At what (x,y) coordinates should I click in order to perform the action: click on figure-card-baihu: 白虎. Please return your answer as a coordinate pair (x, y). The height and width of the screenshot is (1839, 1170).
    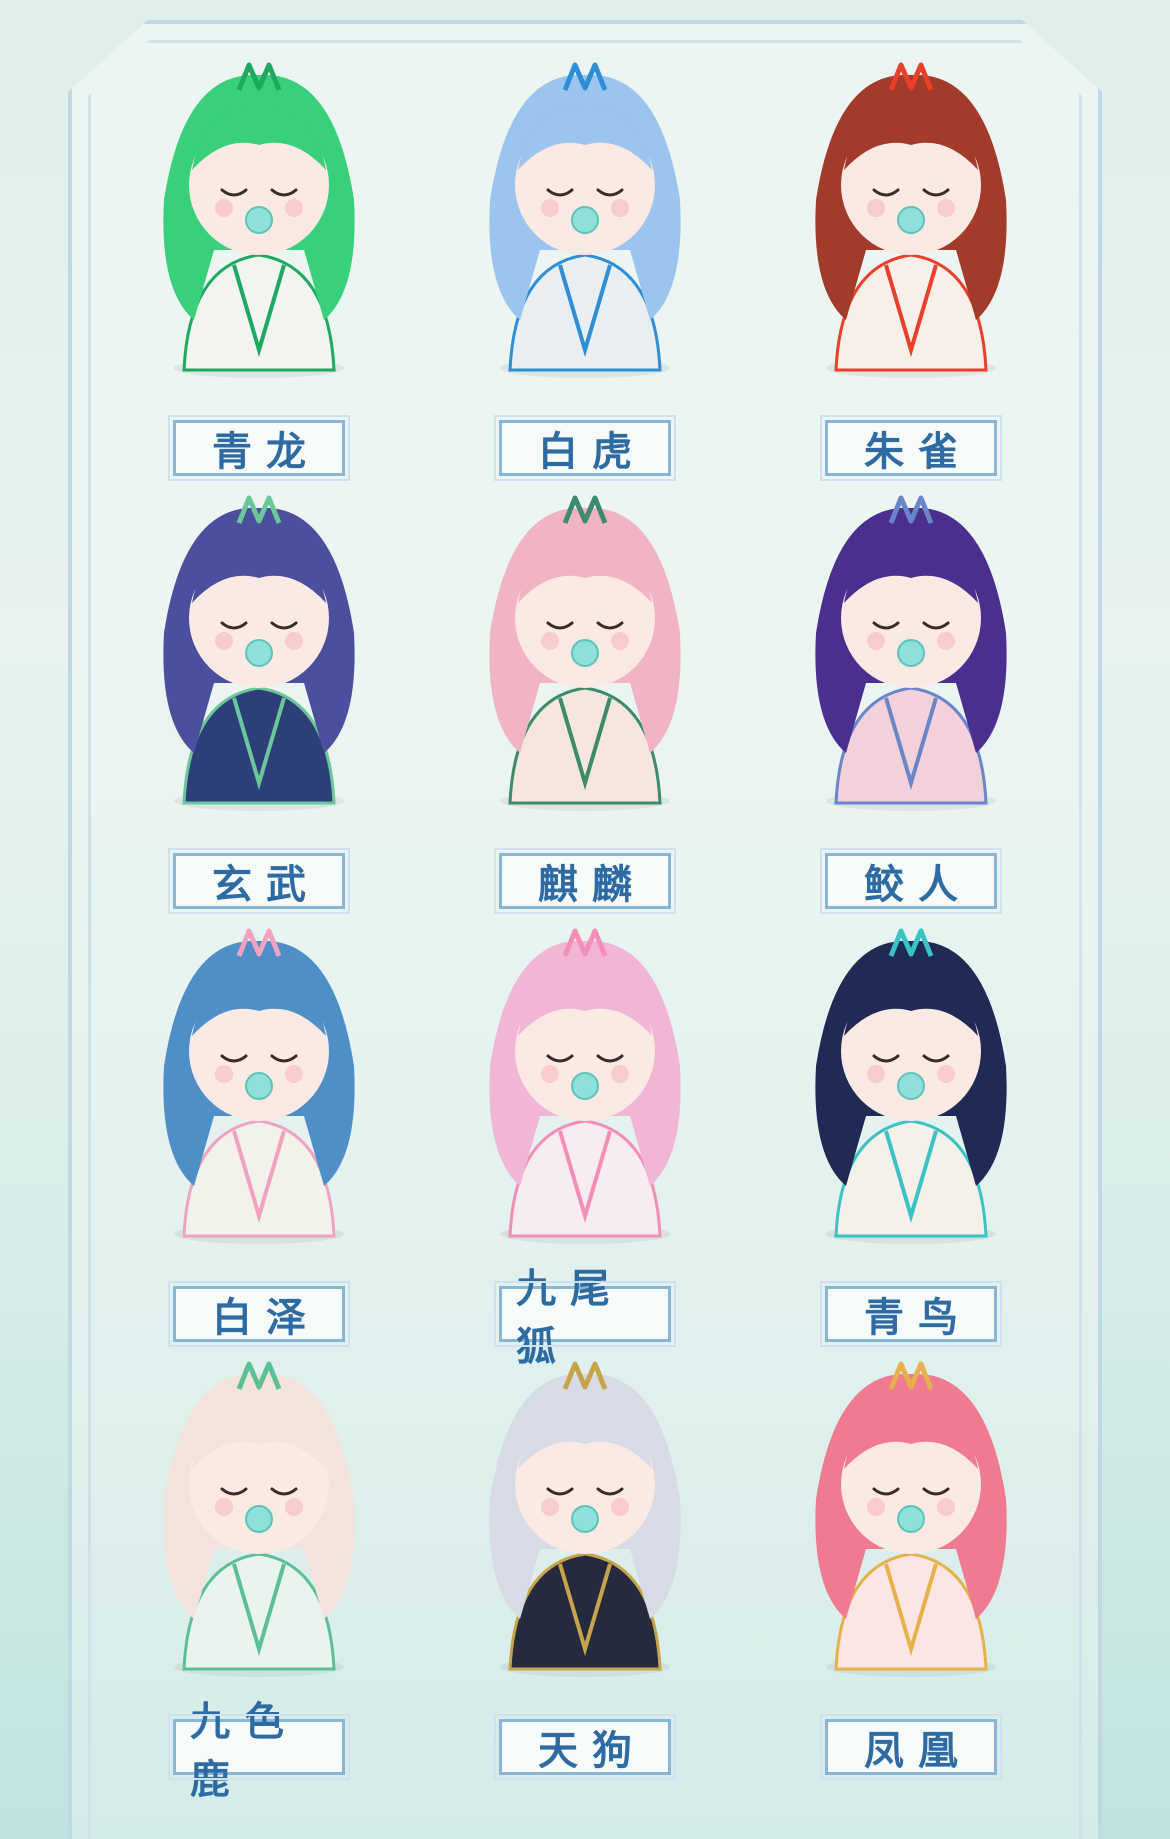
    Looking at the image, I should click on (585, 261).